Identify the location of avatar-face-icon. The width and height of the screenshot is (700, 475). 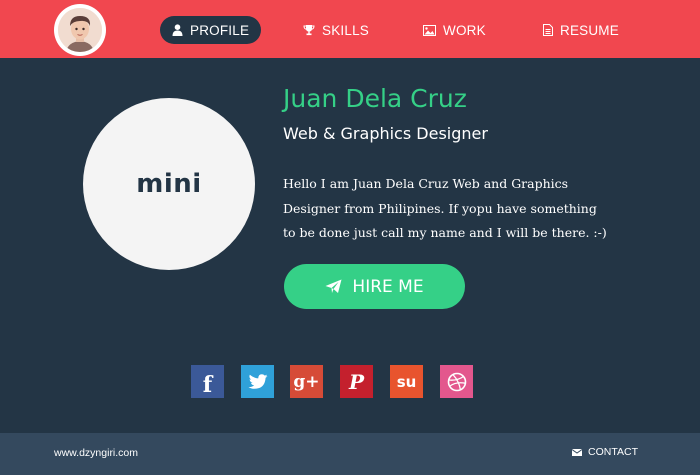
(80, 30).